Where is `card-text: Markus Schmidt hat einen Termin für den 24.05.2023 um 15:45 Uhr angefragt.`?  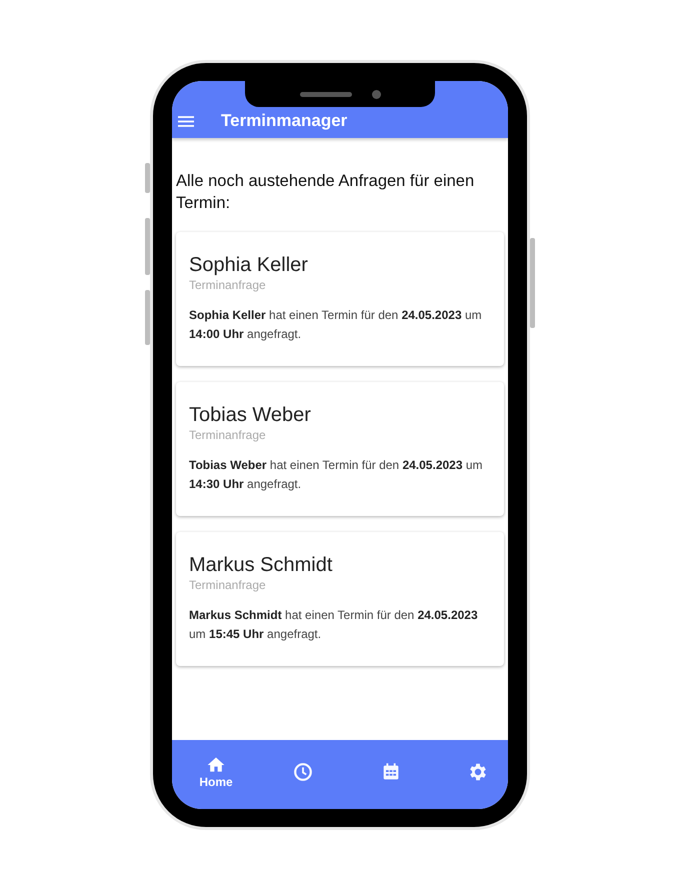 card-text: Markus Schmidt hat einen Termin für den 24.05.2023 um 15:45 Uhr angefragt. is located at coordinates (334, 625).